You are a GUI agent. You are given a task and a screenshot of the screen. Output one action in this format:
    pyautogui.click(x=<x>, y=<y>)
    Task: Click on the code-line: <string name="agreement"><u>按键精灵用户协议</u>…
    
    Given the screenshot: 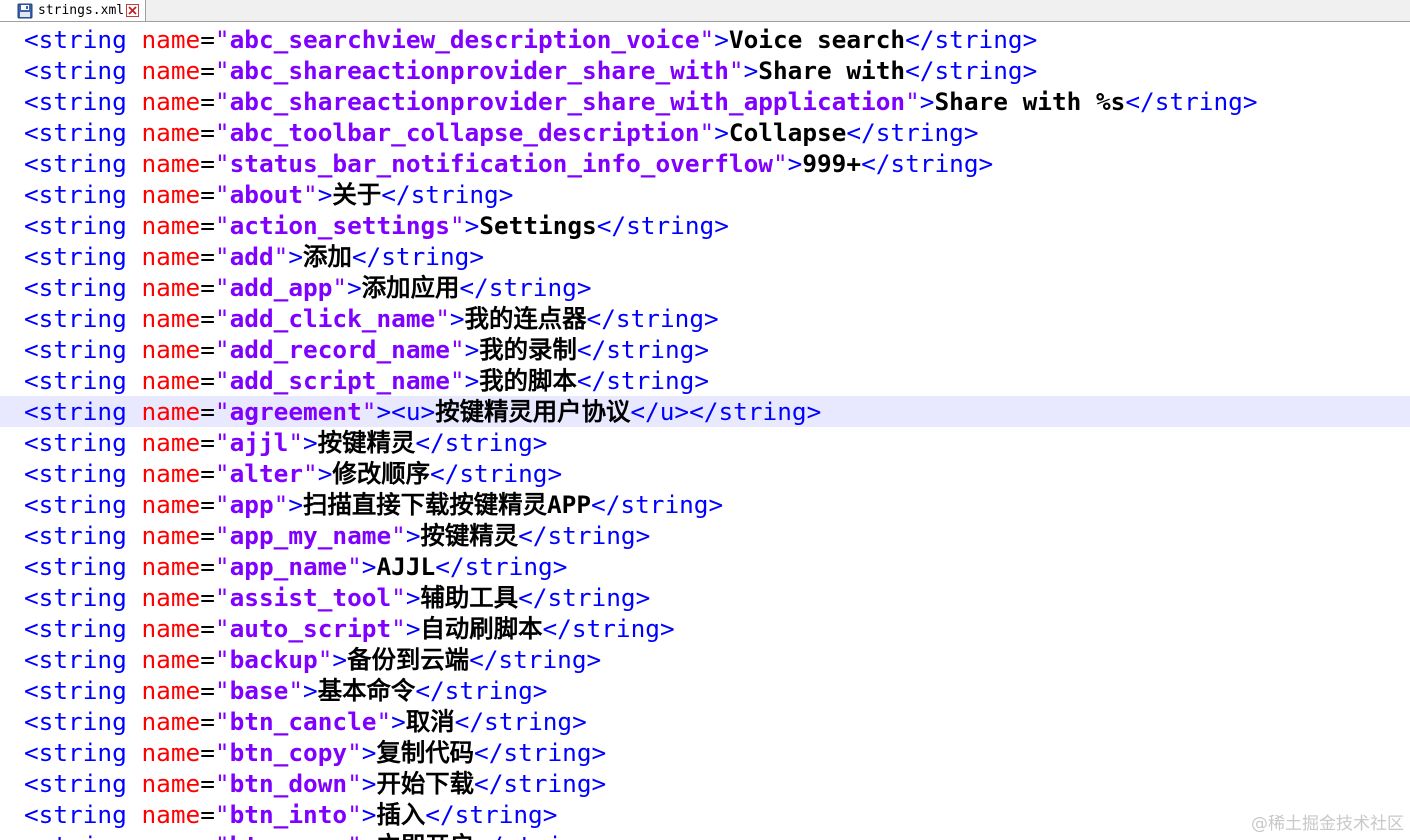 What is the action you would take?
    pyautogui.click(x=705, y=411)
    